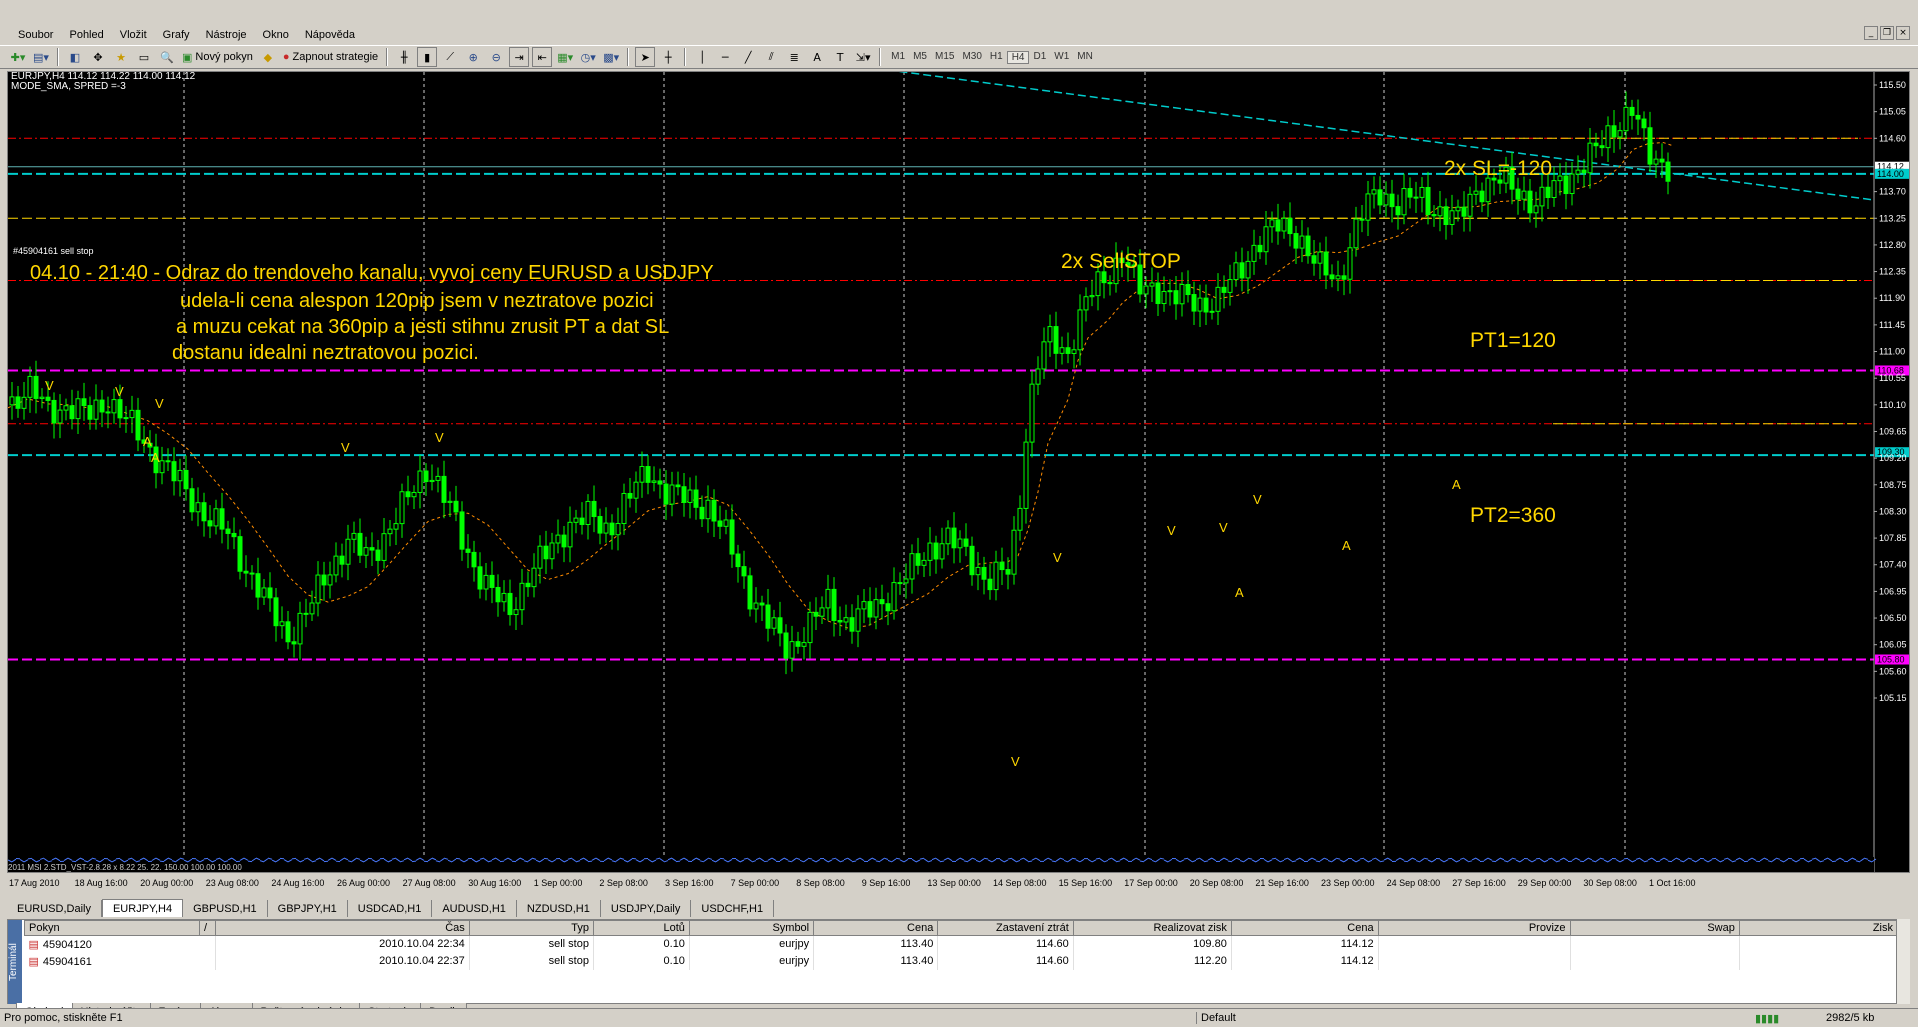  I want to click on chart-tab: USDCHF,H1, so click(733, 908).